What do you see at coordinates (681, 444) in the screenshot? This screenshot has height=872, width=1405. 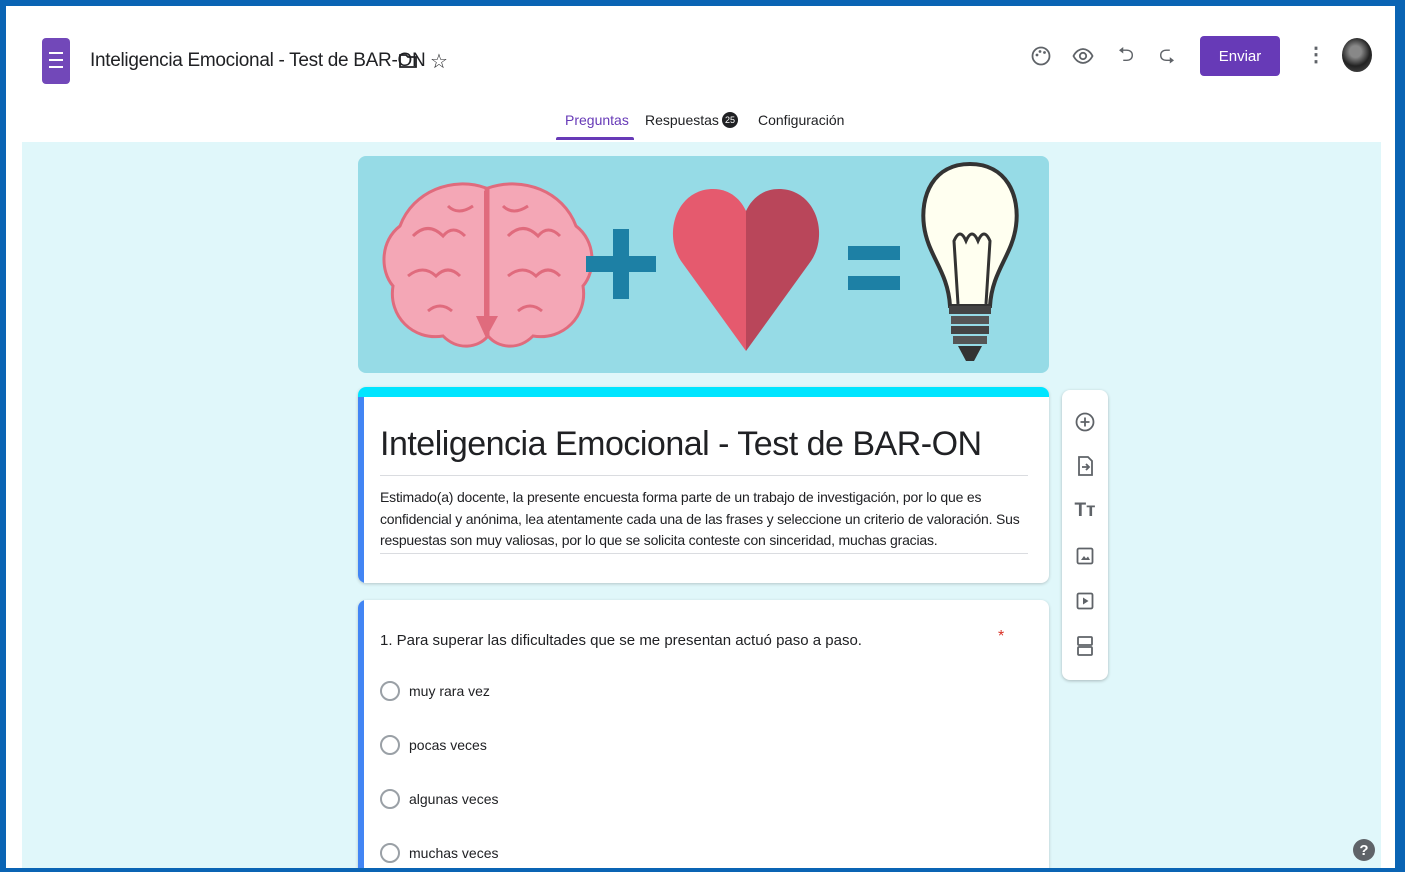 I see `form-title: Inteligencia Emocional - Test de BAR-ON` at bounding box center [681, 444].